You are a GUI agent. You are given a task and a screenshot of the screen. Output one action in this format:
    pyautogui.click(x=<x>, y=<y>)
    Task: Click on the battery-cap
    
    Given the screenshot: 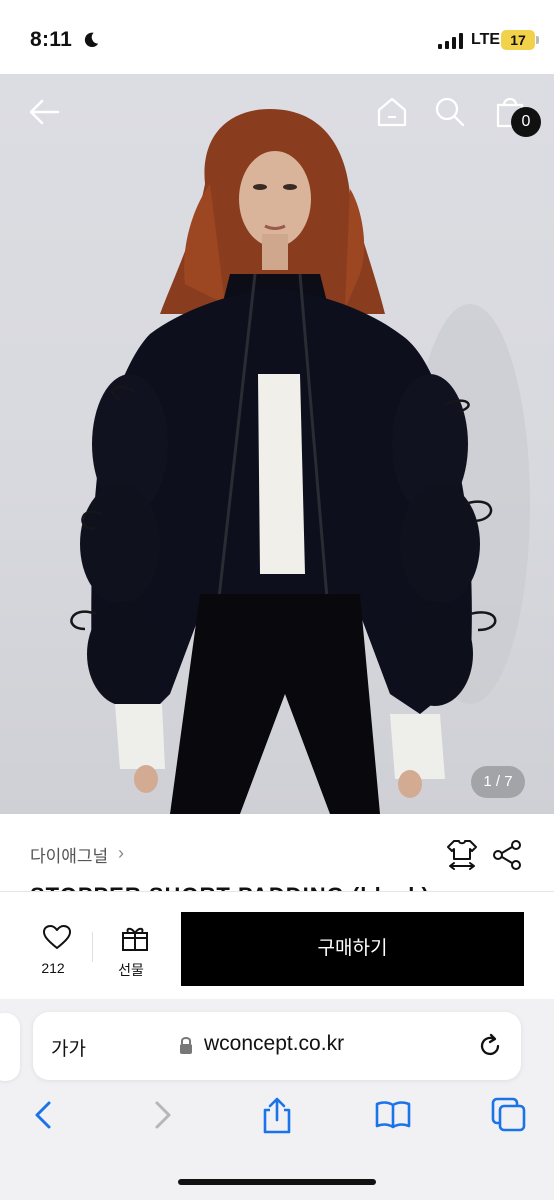 What is the action you would take?
    pyautogui.click(x=537, y=40)
    